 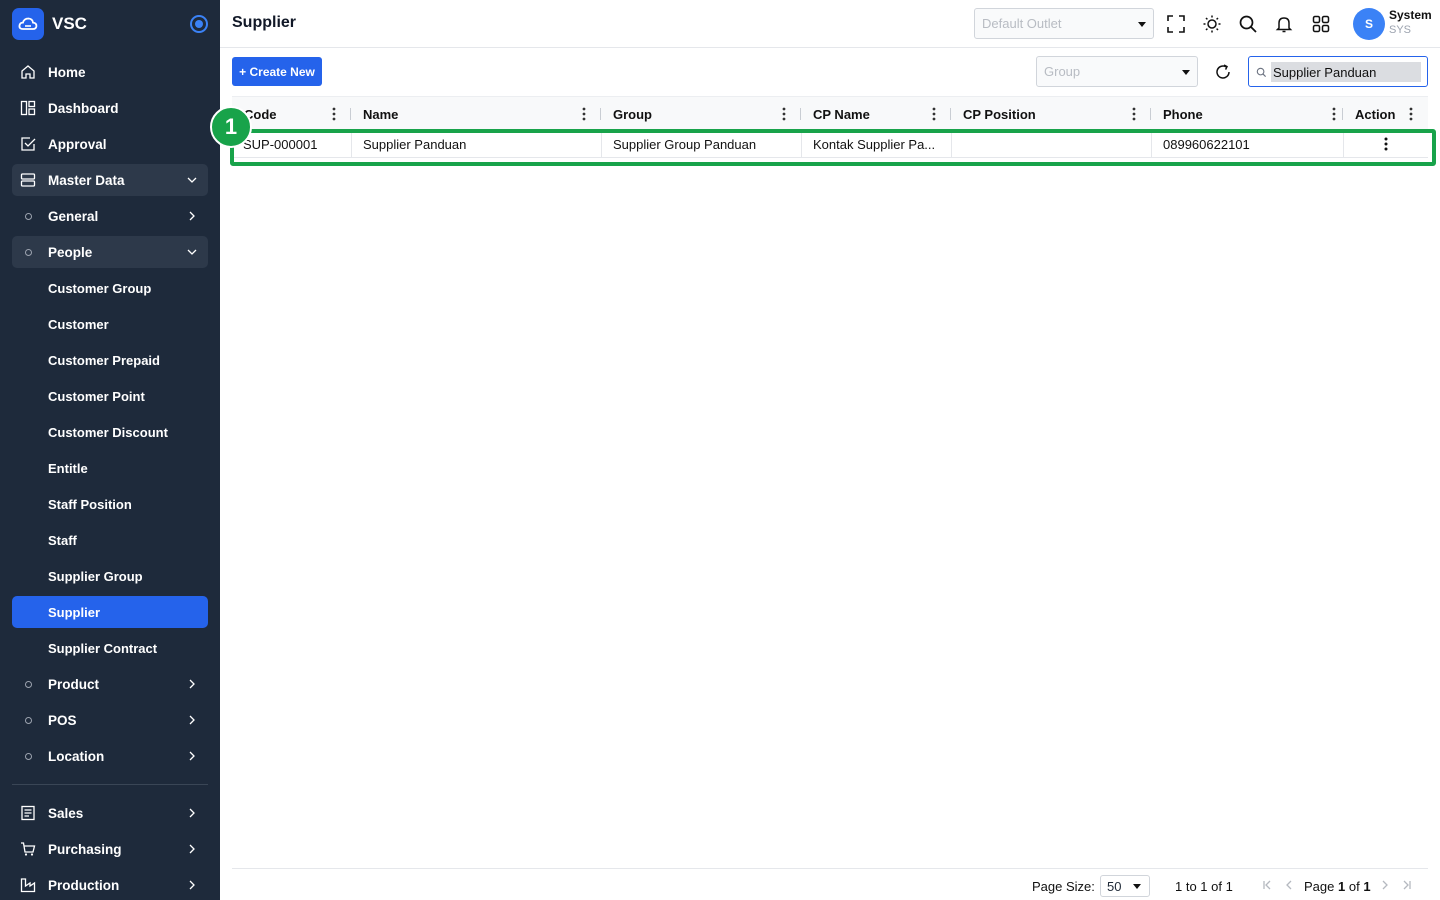 What do you see at coordinates (1052, 144) in the screenshot?
I see `cell-cp-position` at bounding box center [1052, 144].